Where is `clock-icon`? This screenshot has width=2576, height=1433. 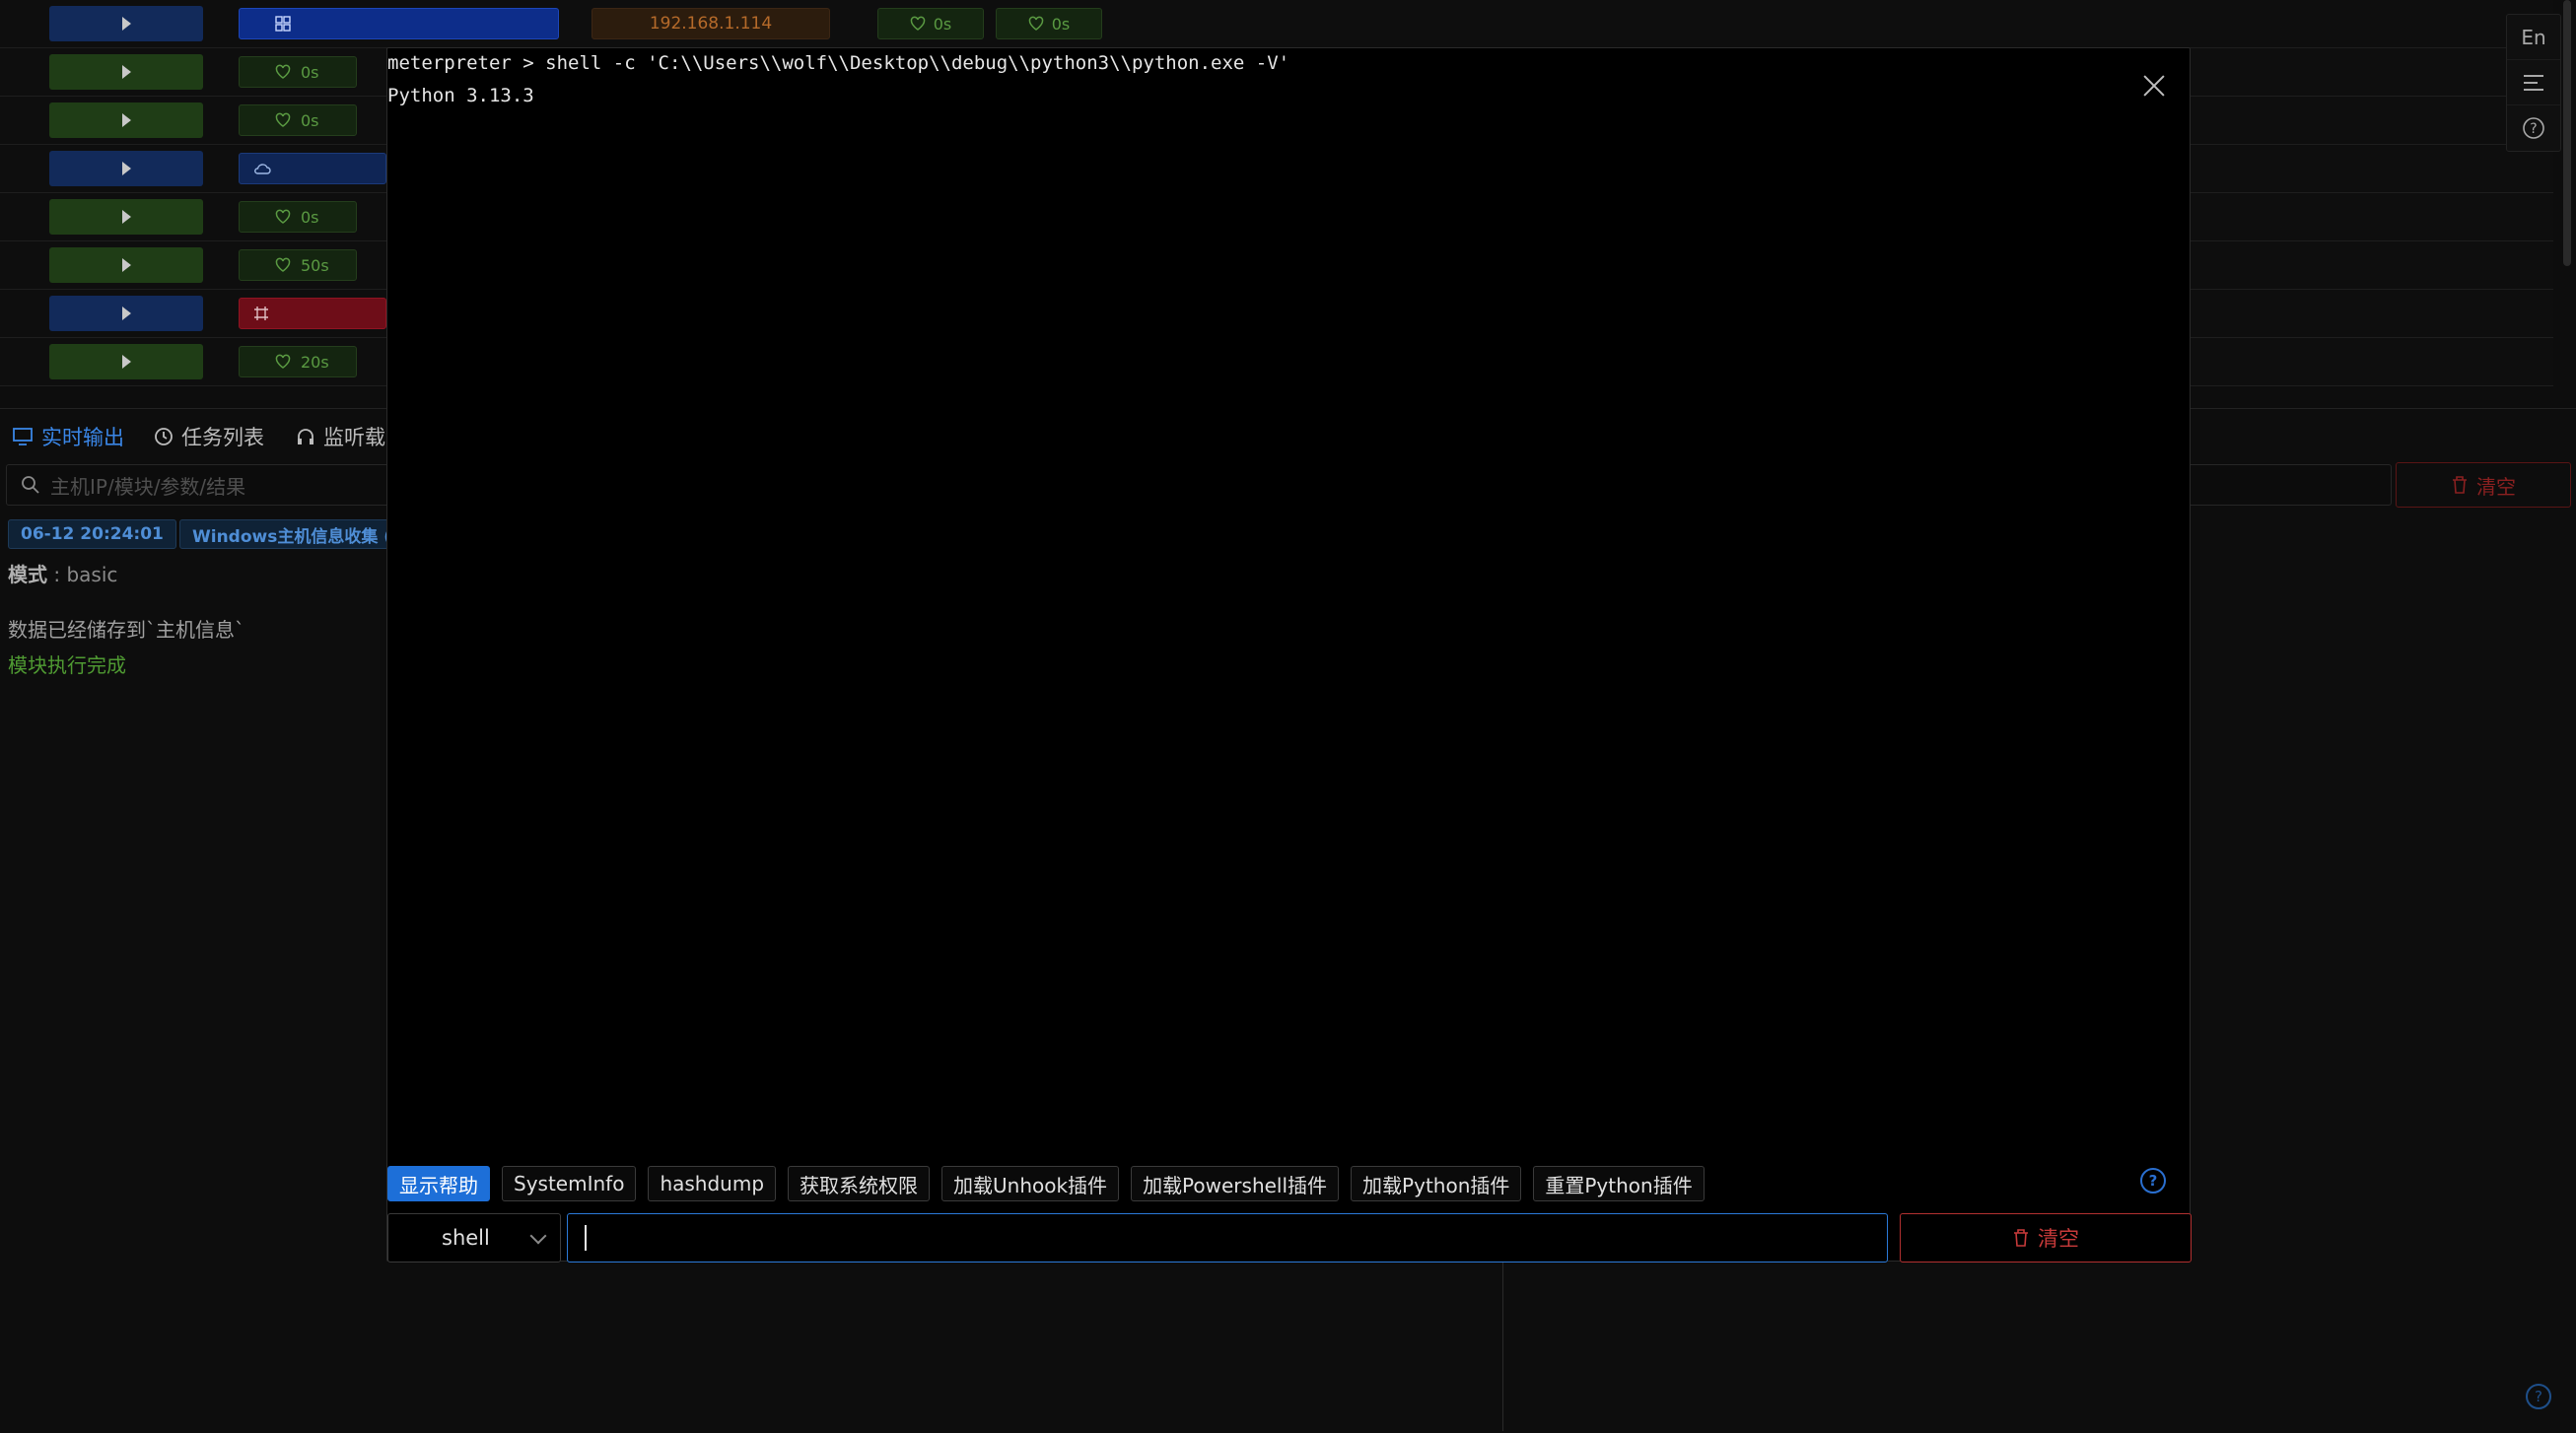 clock-icon is located at coordinates (164, 437).